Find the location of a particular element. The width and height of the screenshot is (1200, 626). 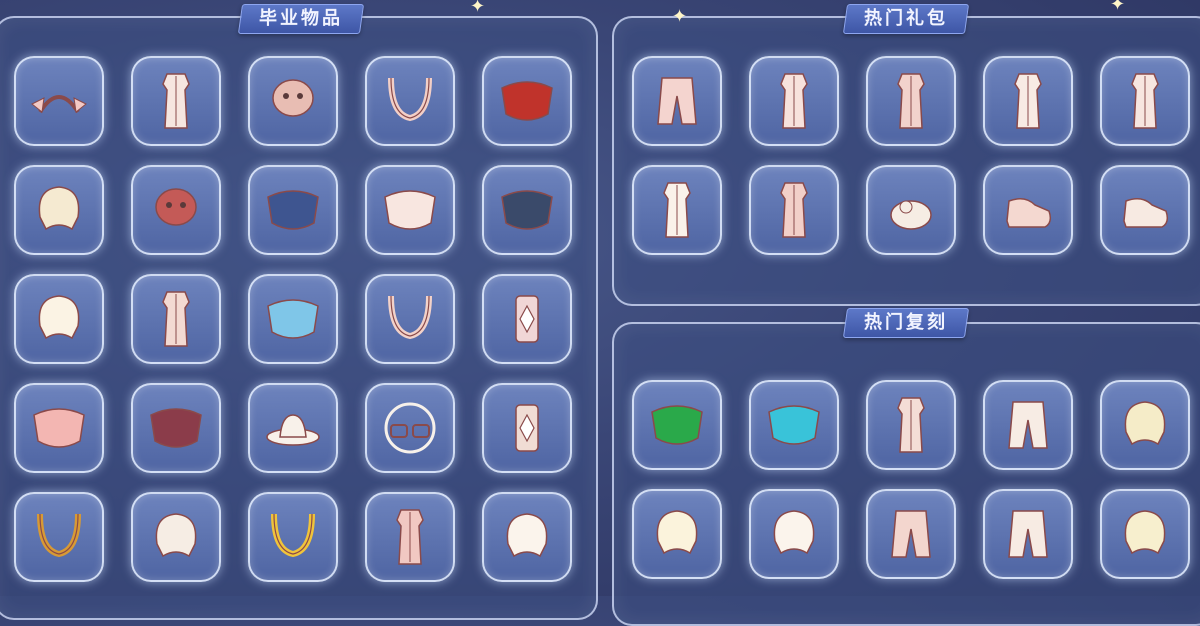

dress-outfit-icon is located at coordinates (176, 319).